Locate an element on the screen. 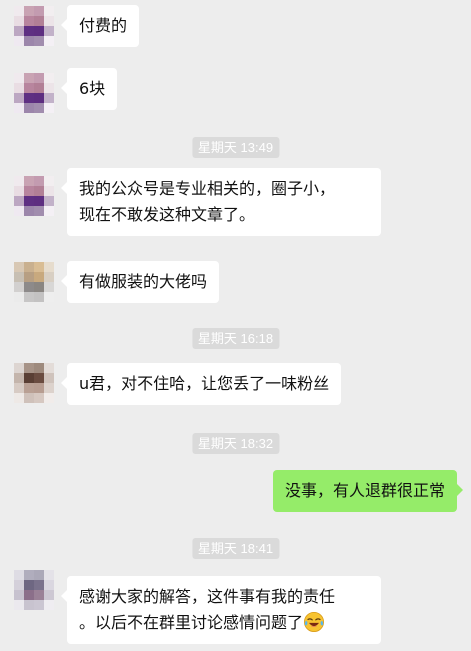 This screenshot has height=651, width=471. crying-laughing-emoji-icon is located at coordinates (314, 622).